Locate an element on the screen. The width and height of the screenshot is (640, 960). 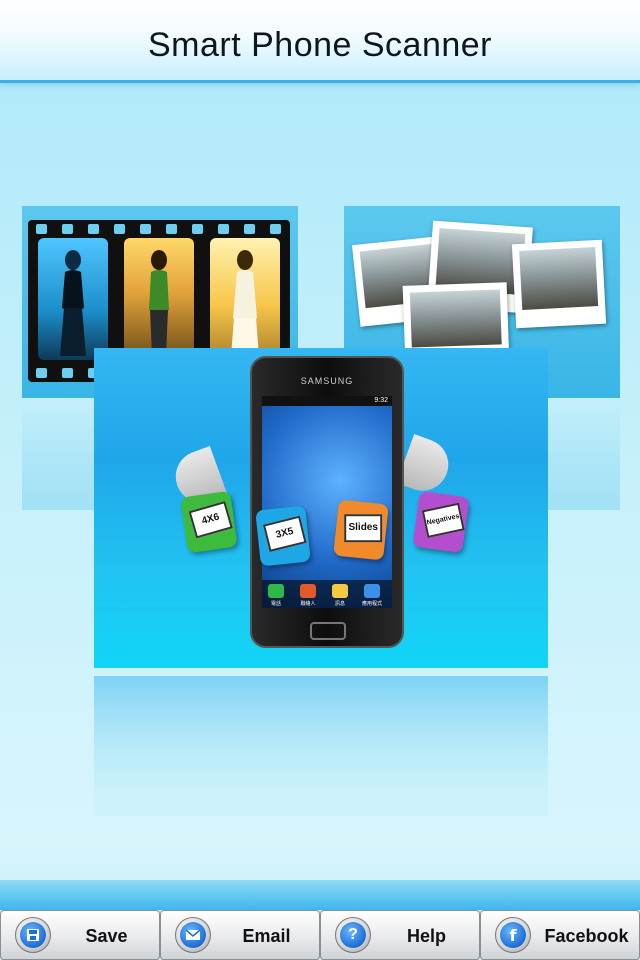
email-label: Email is located at coordinates (266, 936).